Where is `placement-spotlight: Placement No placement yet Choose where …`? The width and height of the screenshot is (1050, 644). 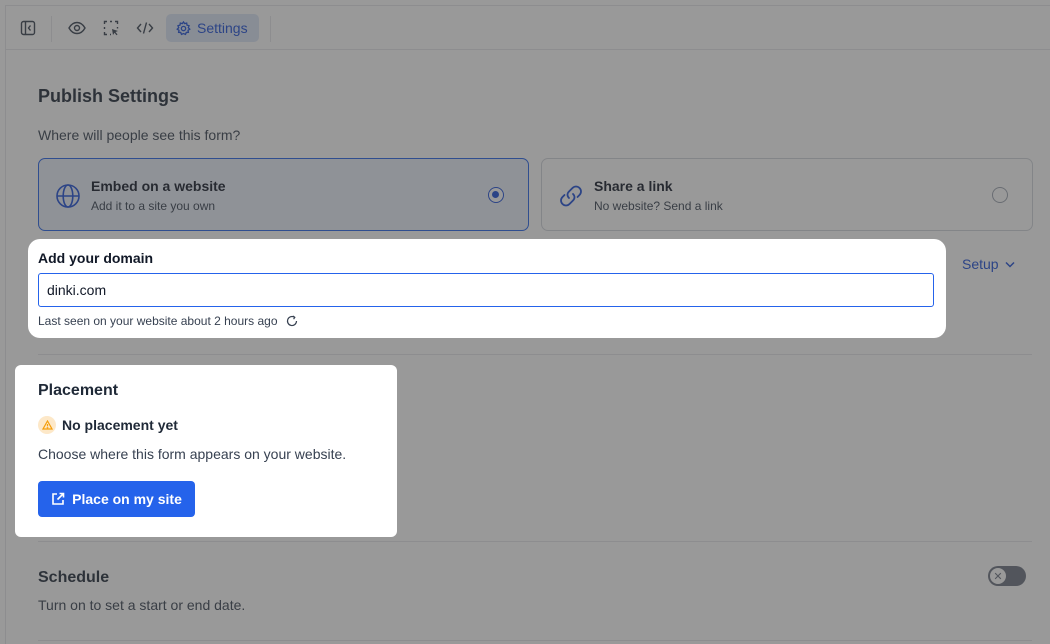 placement-spotlight: Placement No placement yet Choose where … is located at coordinates (206, 451).